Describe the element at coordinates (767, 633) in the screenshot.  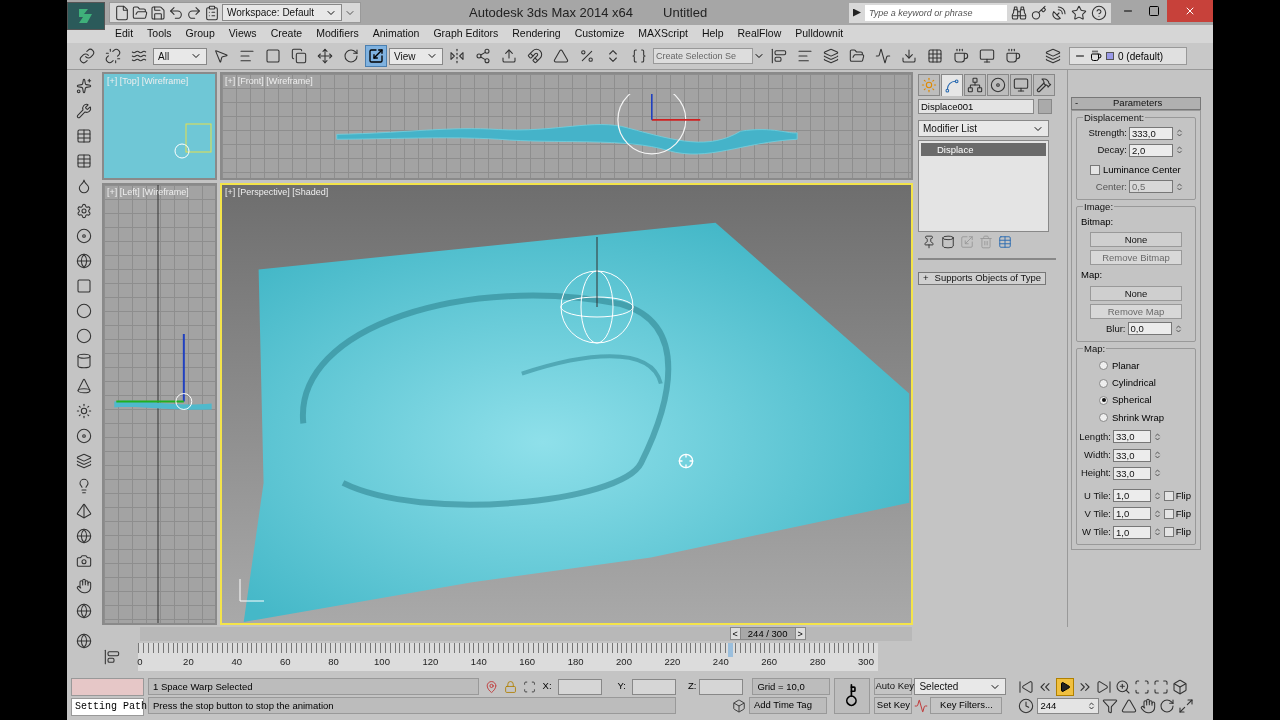
I see `time-slider-thumb: < 244 / 300 >` at that location.